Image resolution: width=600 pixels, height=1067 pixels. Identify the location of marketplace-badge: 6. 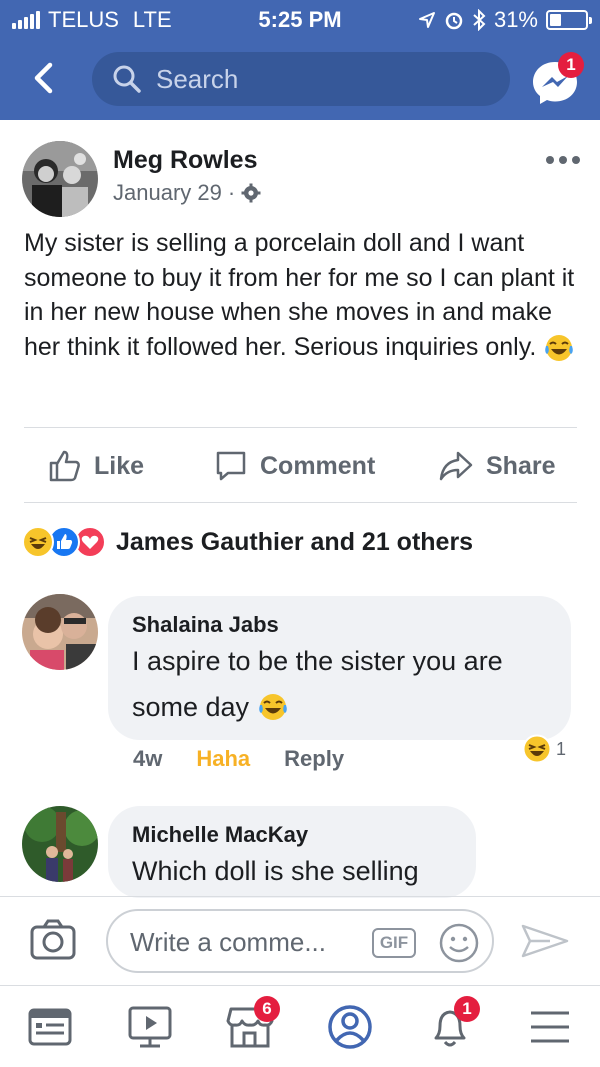
(267, 1009).